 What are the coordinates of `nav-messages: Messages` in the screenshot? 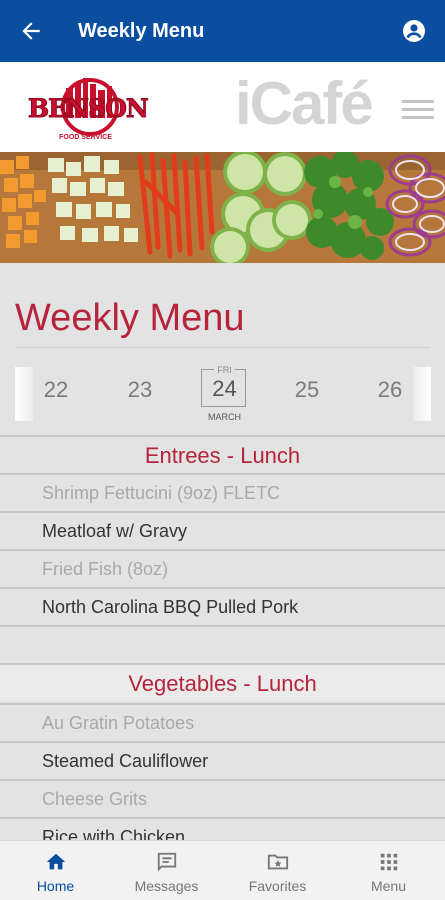 It's located at (166, 870).